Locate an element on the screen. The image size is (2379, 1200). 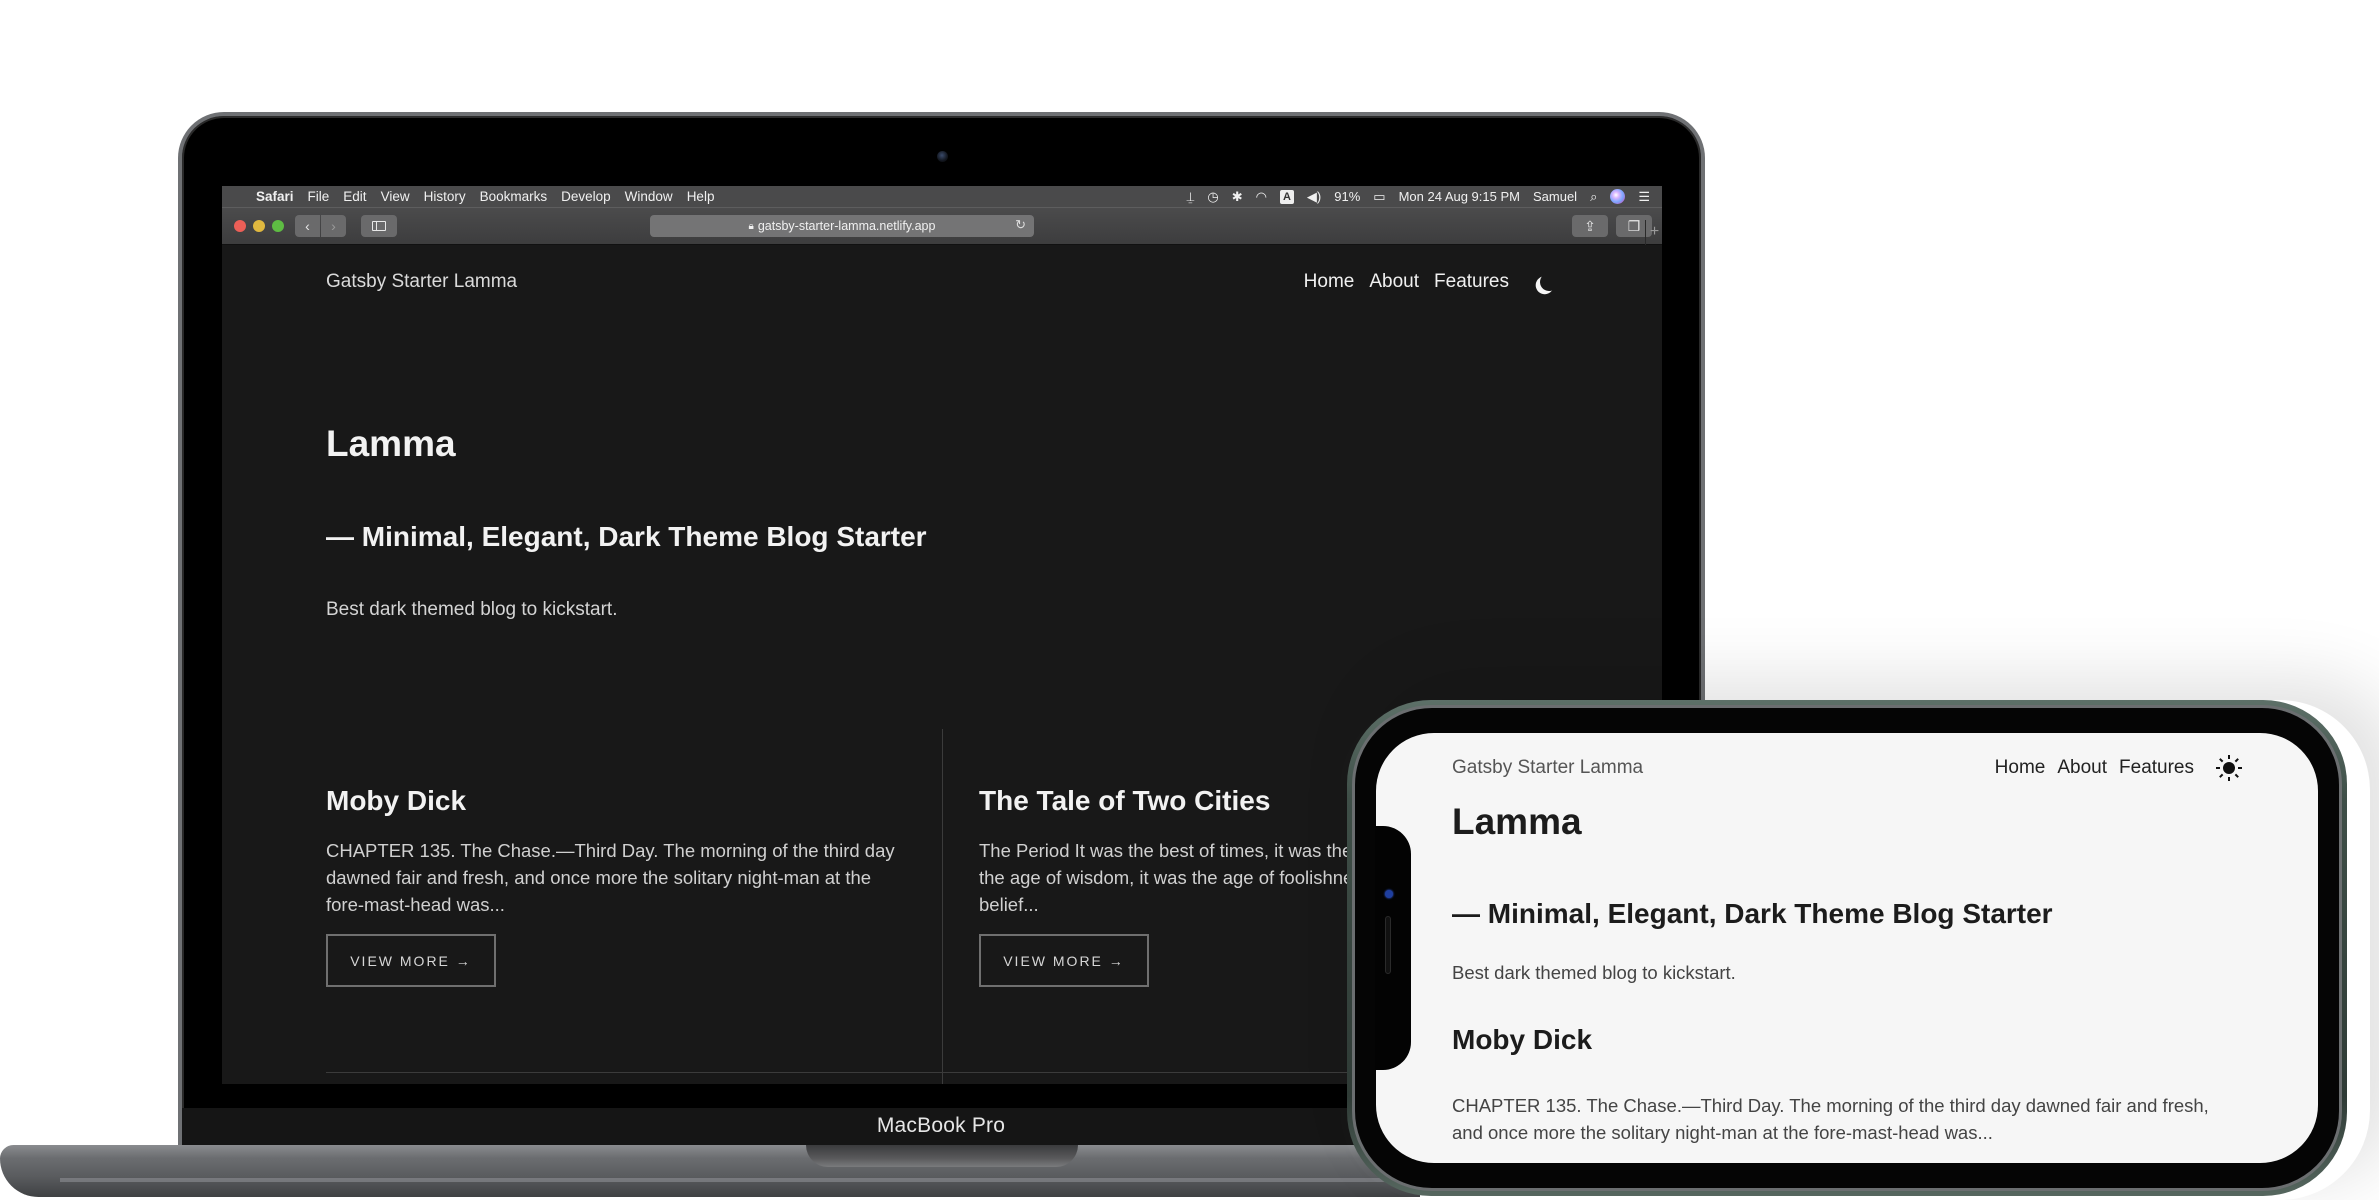
back-button: ‹ is located at coordinates (307, 226).